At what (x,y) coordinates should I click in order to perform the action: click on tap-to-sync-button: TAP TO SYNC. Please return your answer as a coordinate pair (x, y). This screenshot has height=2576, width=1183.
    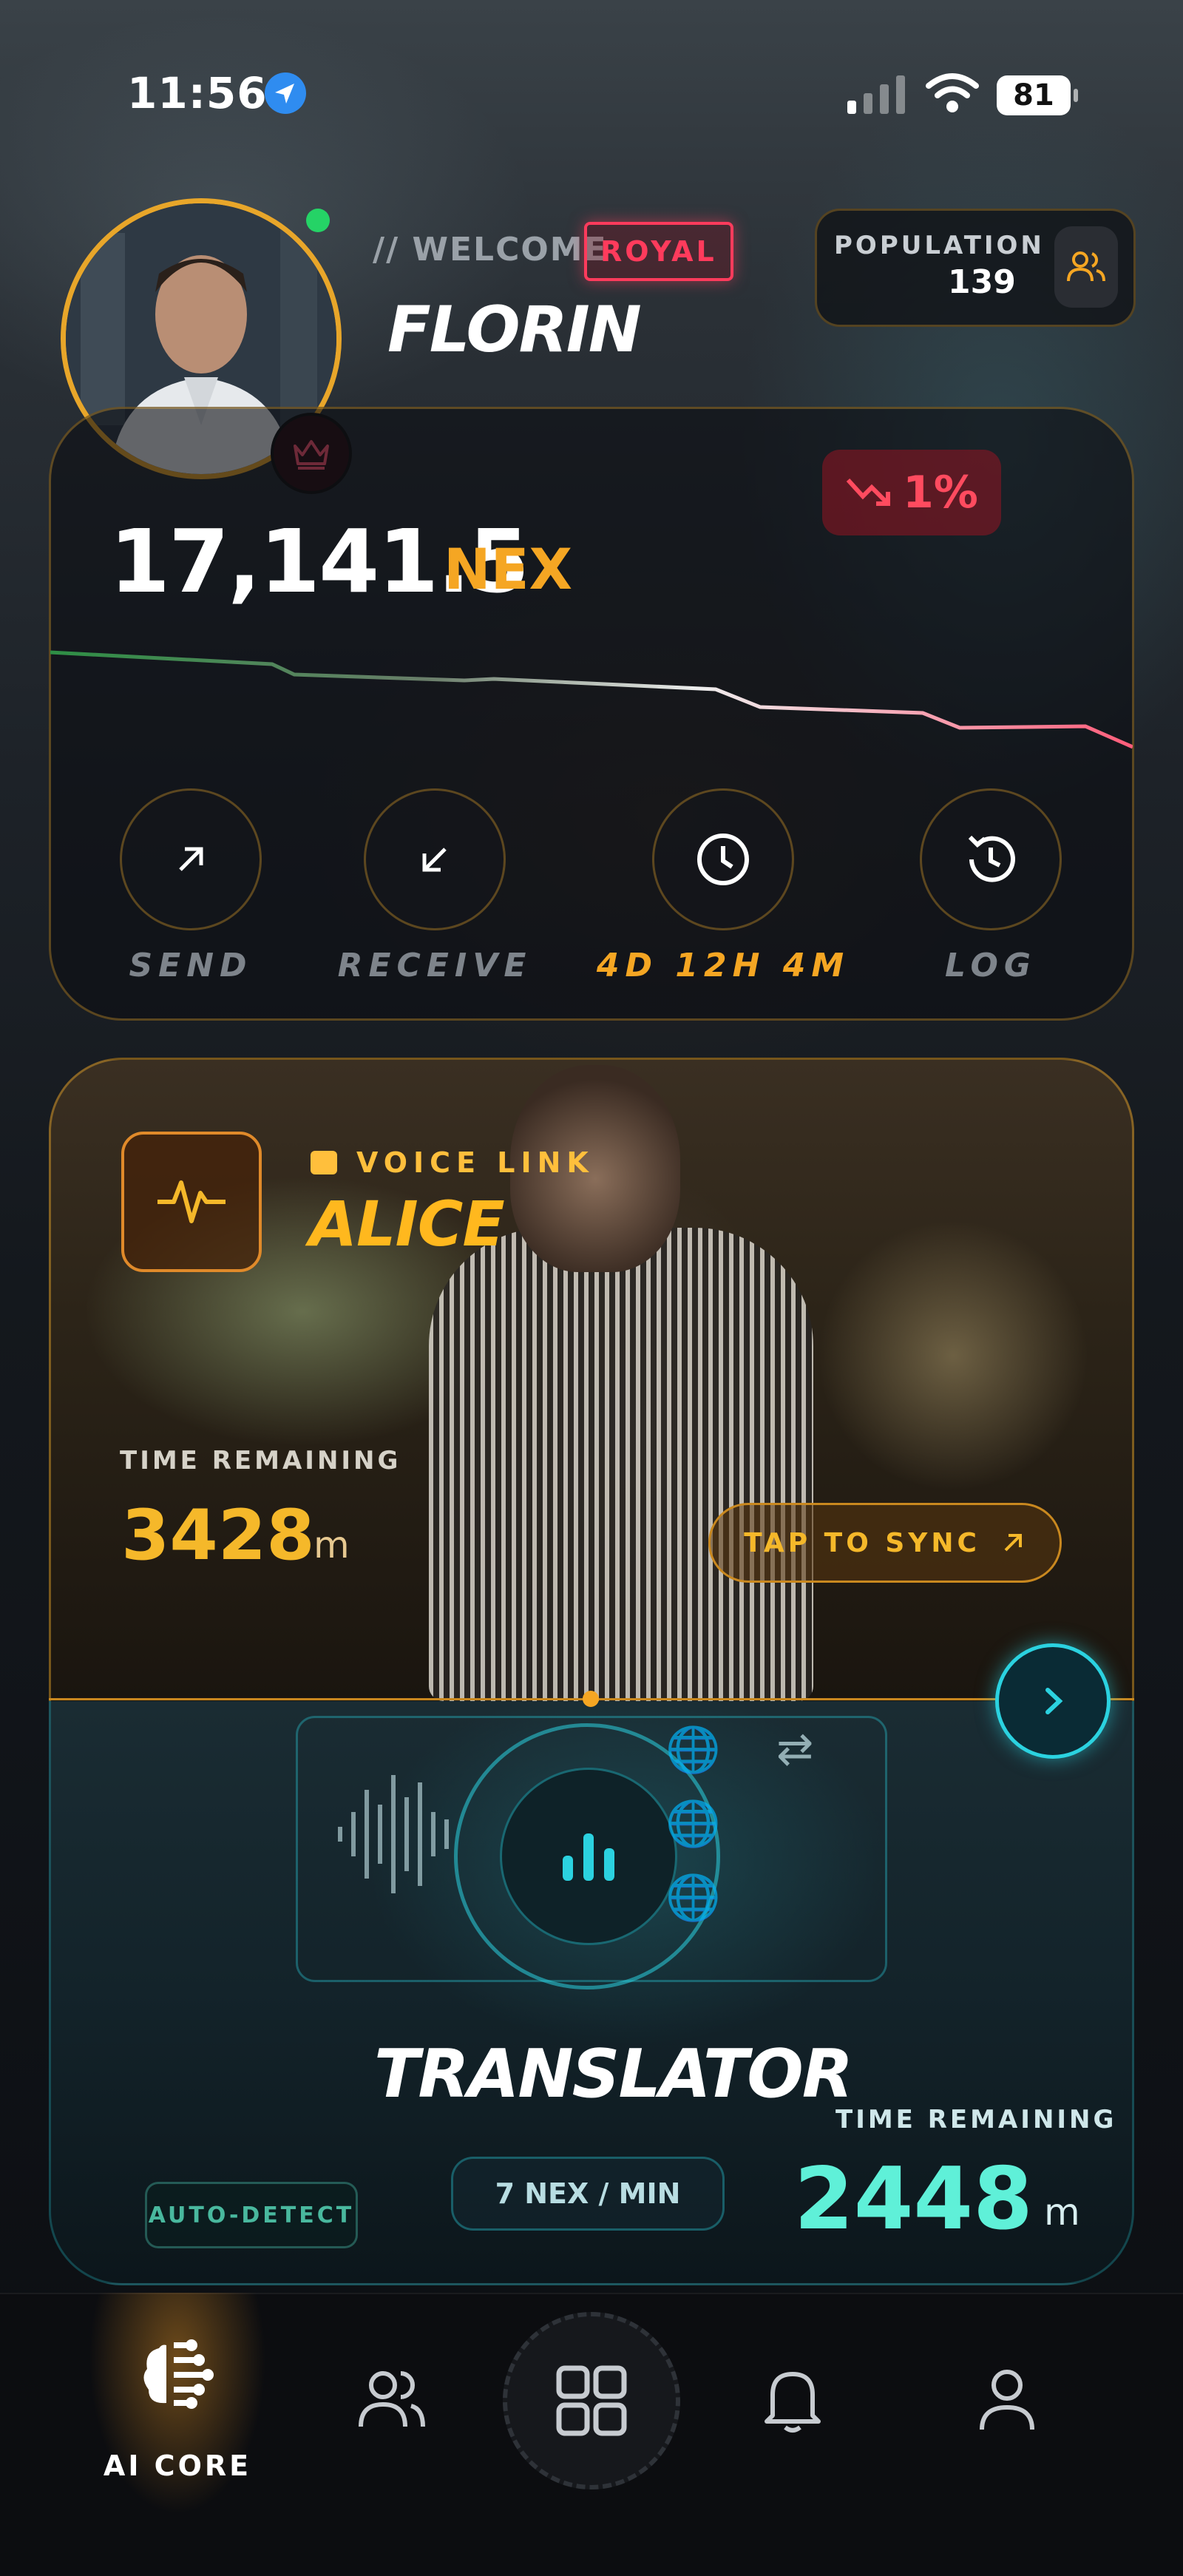
    Looking at the image, I should click on (885, 1543).